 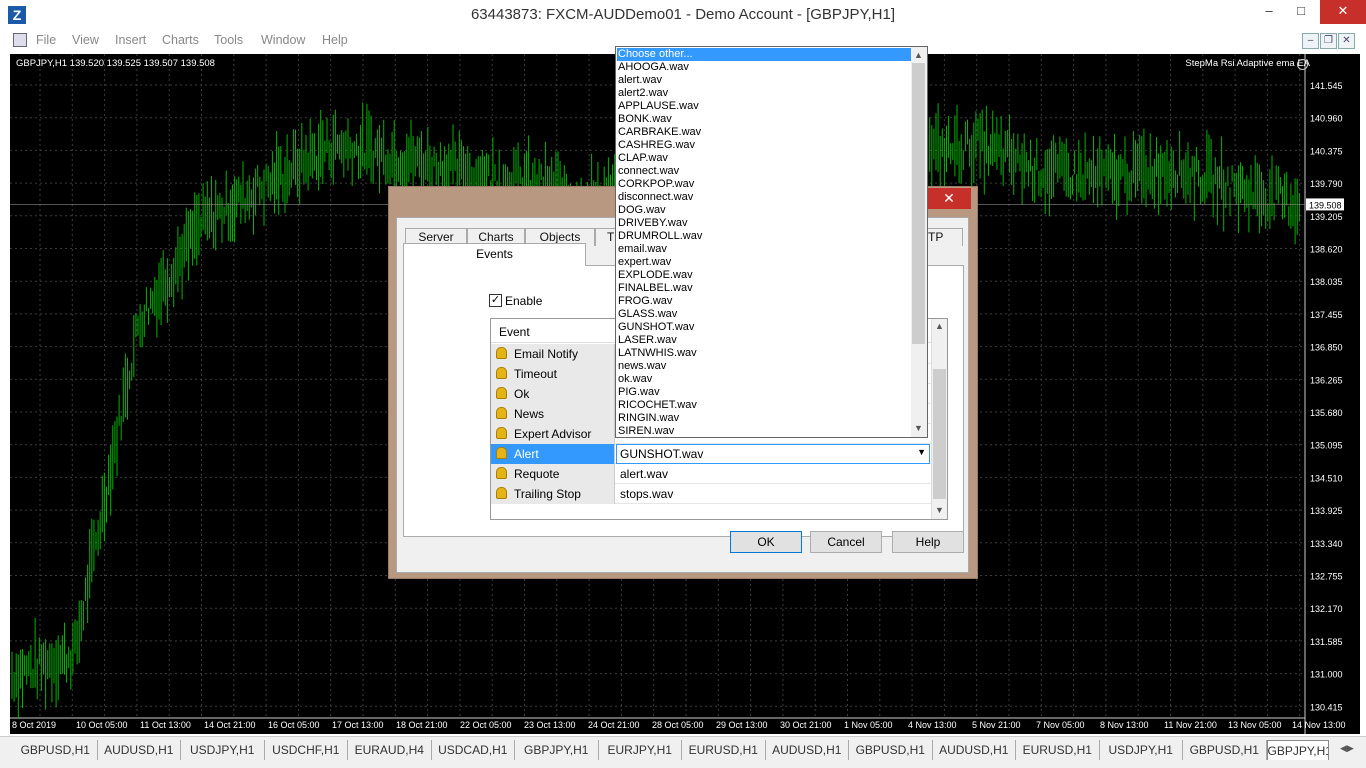 I want to click on menu-window: Window, so click(x=283, y=40).